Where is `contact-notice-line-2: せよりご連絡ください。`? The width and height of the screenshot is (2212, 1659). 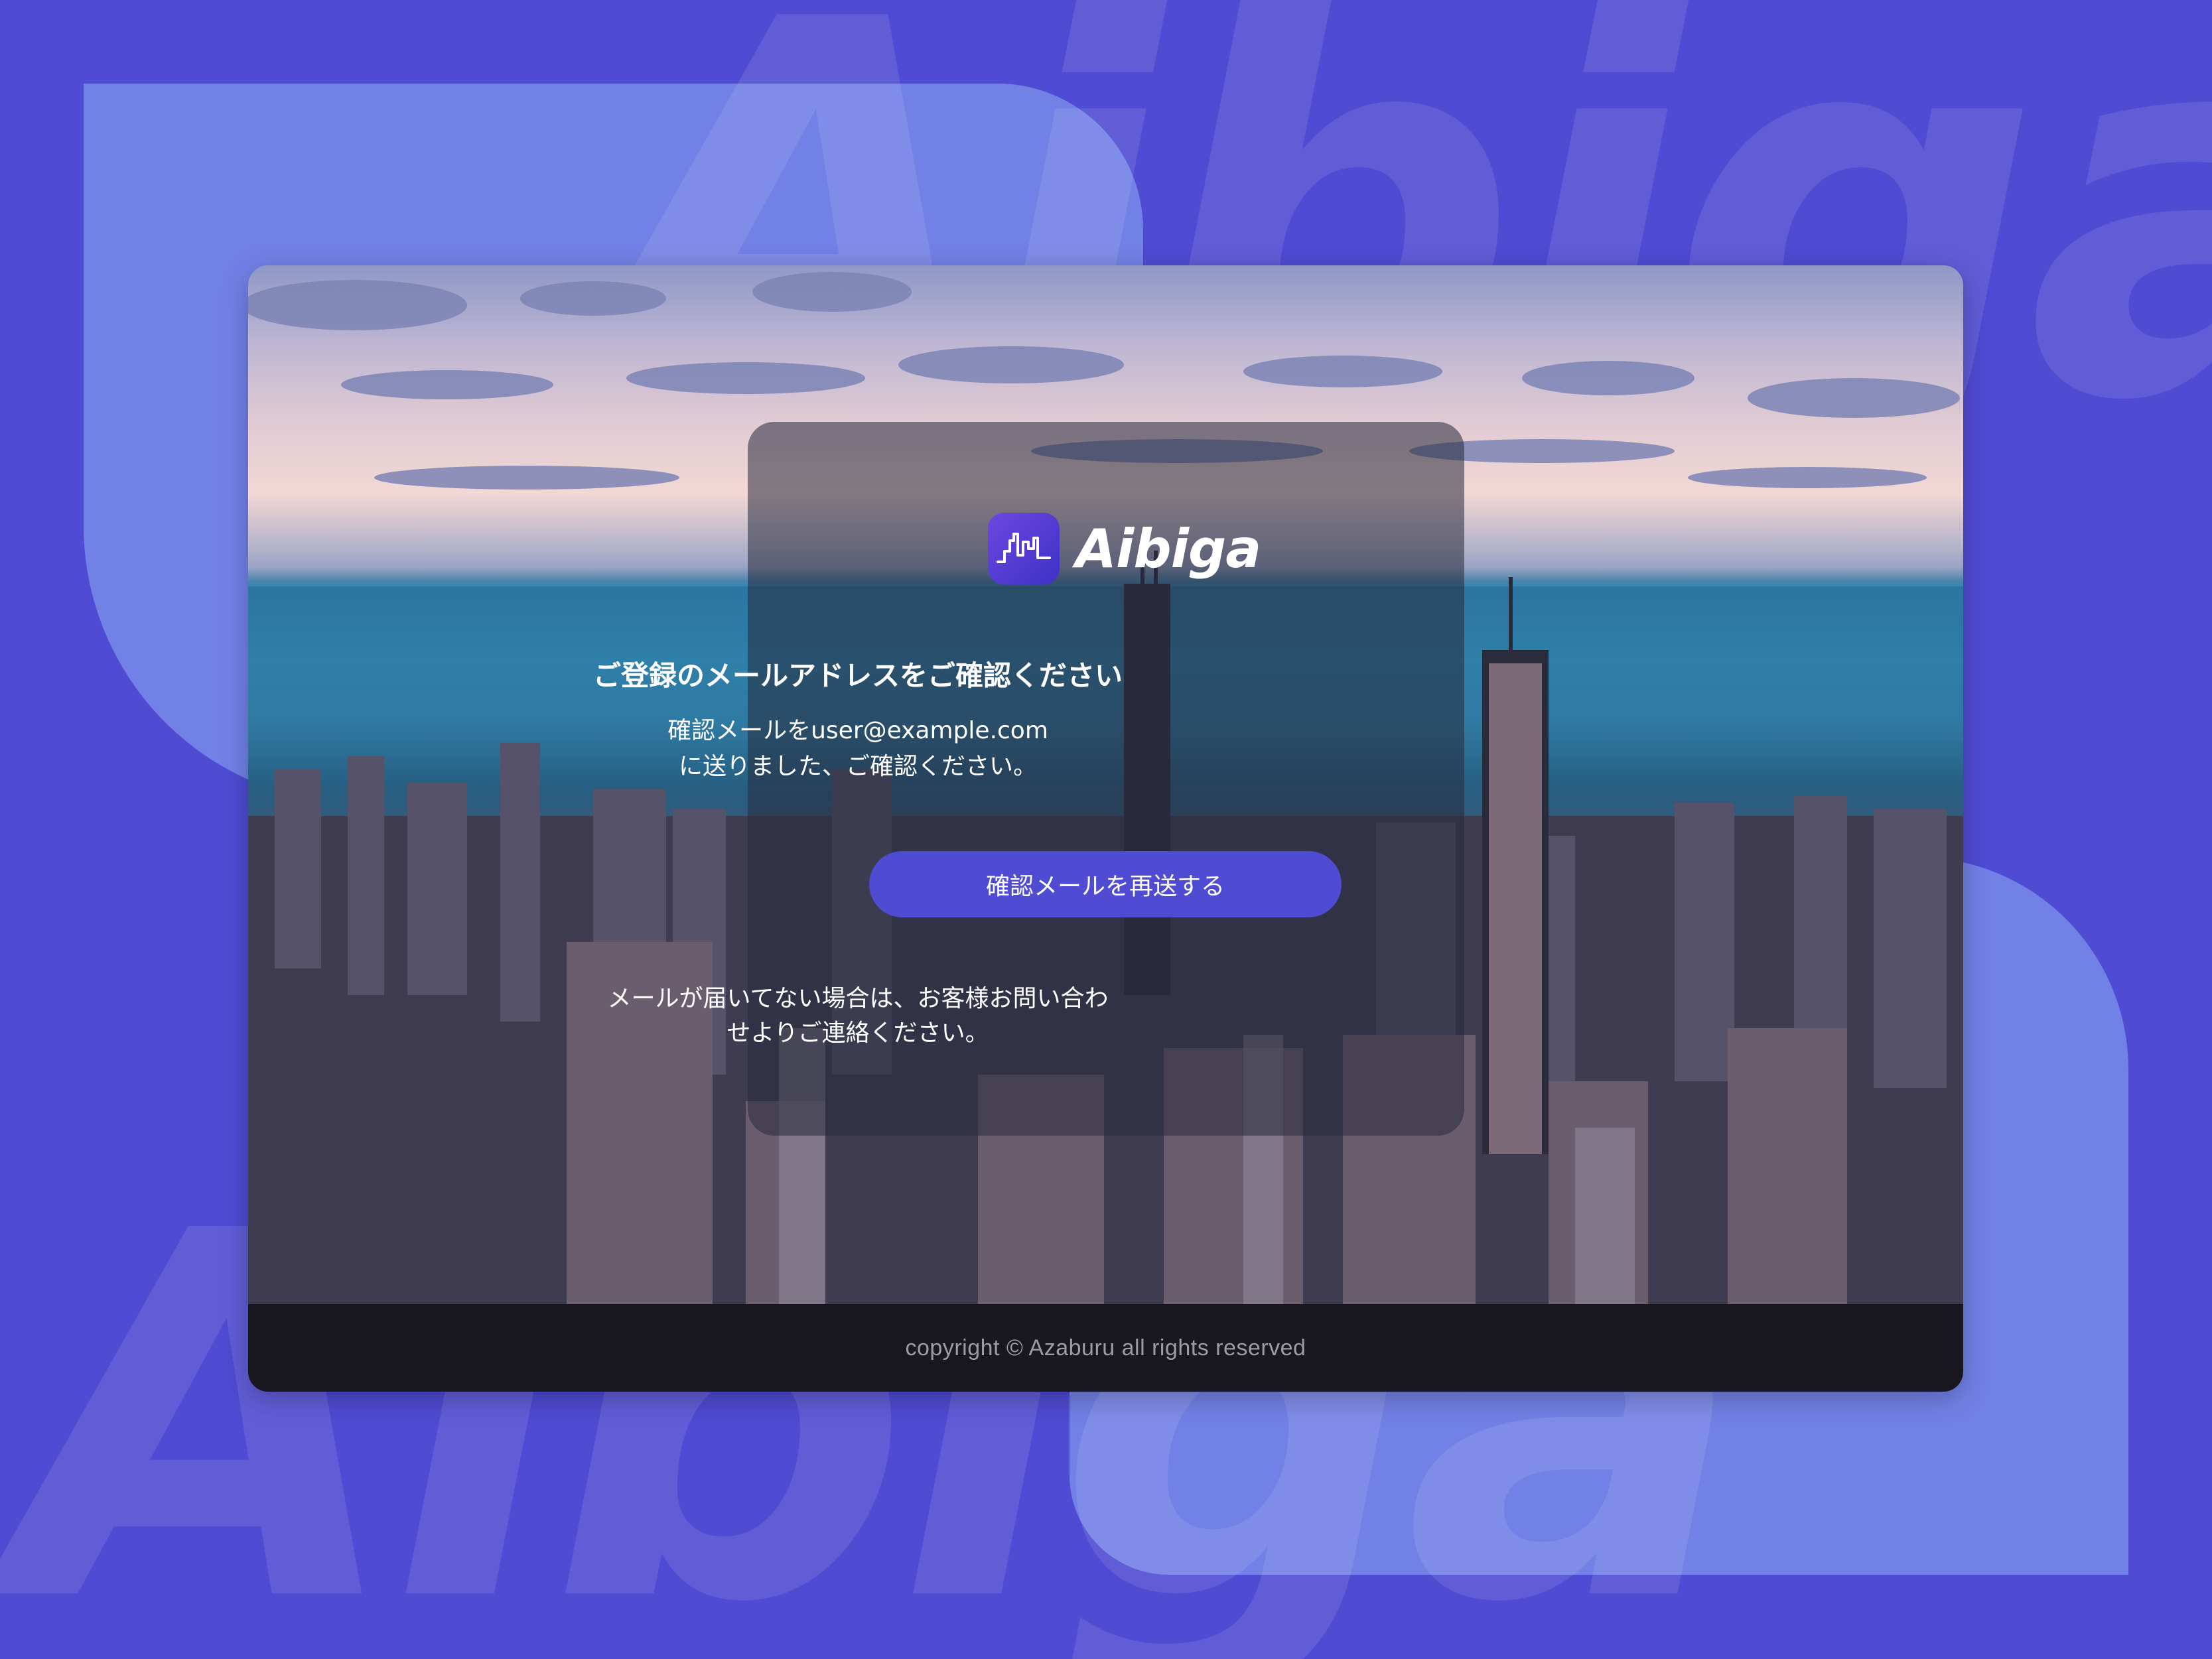
contact-notice-line-2: せよりご連絡ください。 is located at coordinates (857, 1033).